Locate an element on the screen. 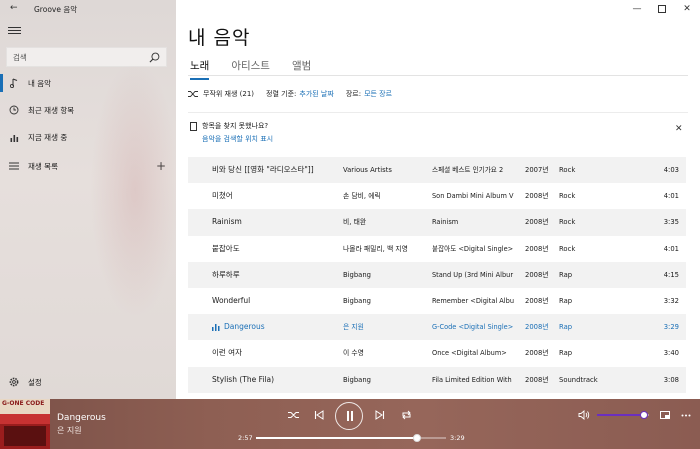  song-title: 이런 여자 is located at coordinates (227, 353).